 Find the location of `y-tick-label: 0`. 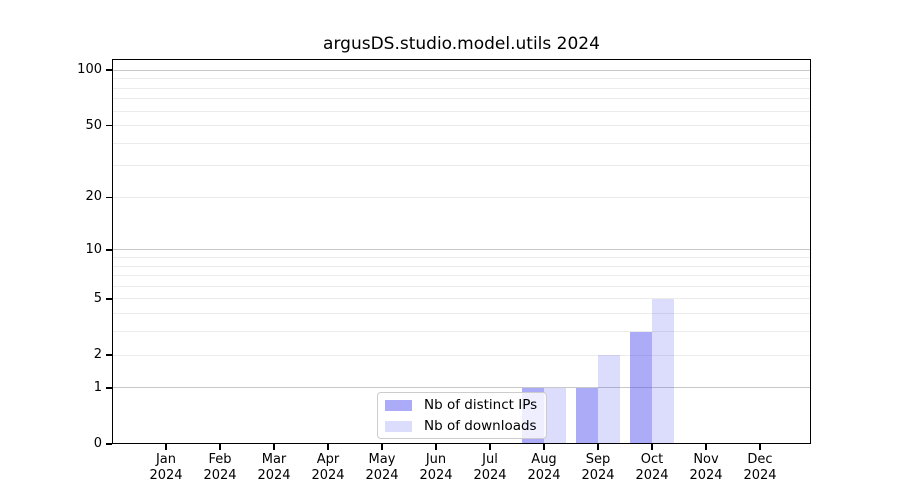

y-tick-label: 0 is located at coordinates (97, 443).